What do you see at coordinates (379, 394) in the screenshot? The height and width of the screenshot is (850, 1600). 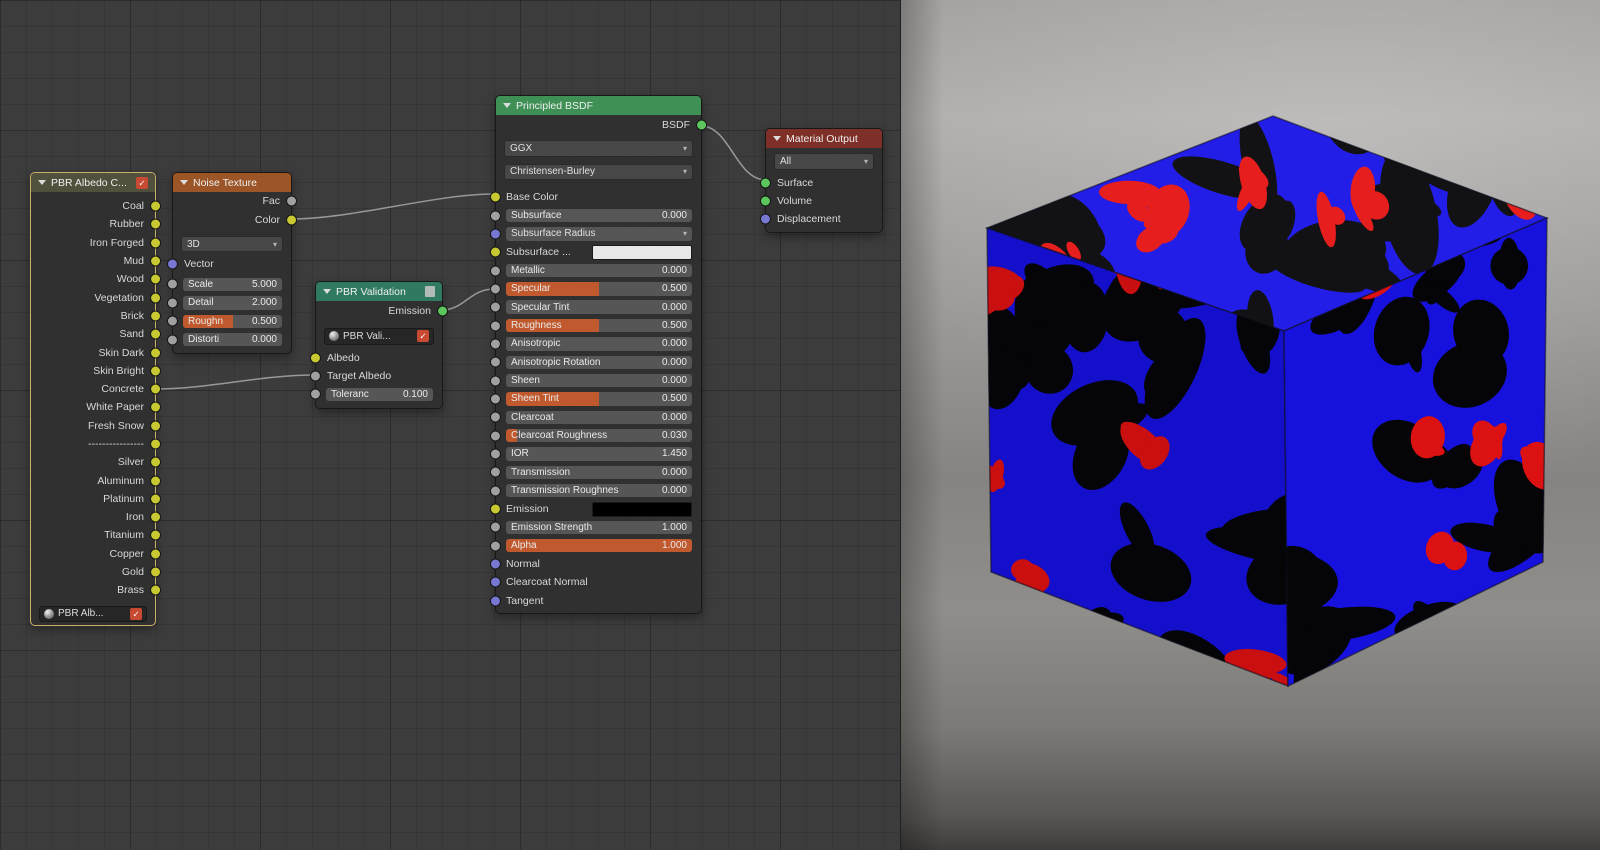 I see `value-slider: Toleranc 0.100` at bounding box center [379, 394].